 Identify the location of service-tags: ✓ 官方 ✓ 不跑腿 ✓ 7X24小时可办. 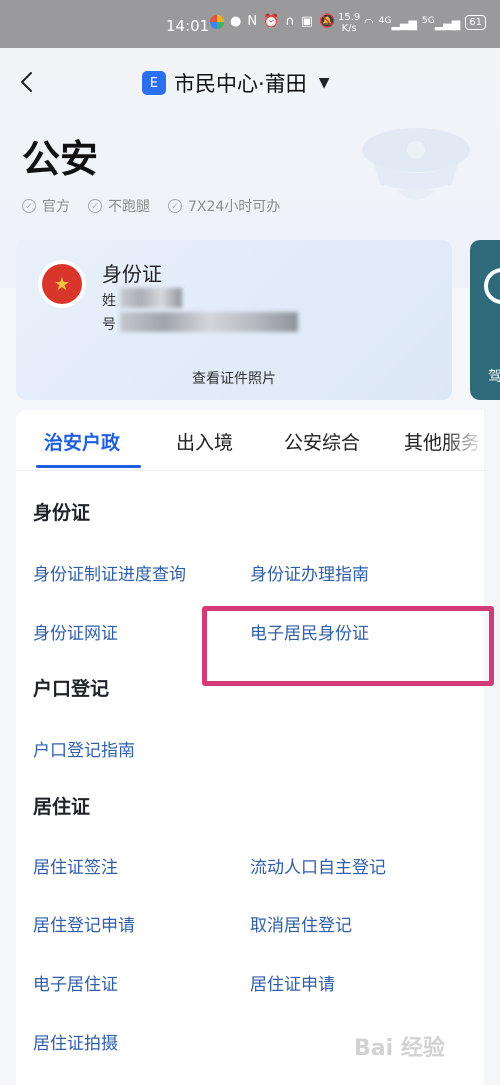
(151, 206).